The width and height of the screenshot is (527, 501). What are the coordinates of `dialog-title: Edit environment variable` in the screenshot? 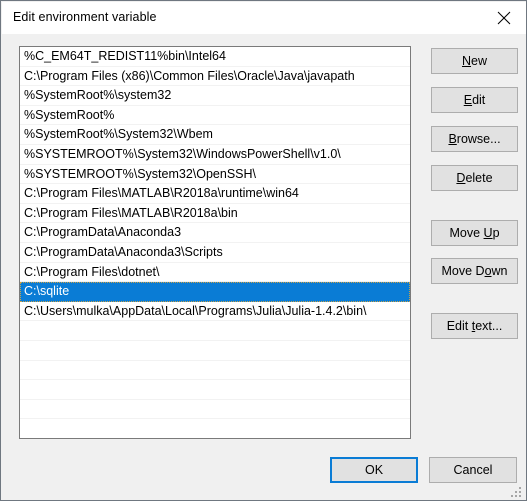 It's located at (85, 17).